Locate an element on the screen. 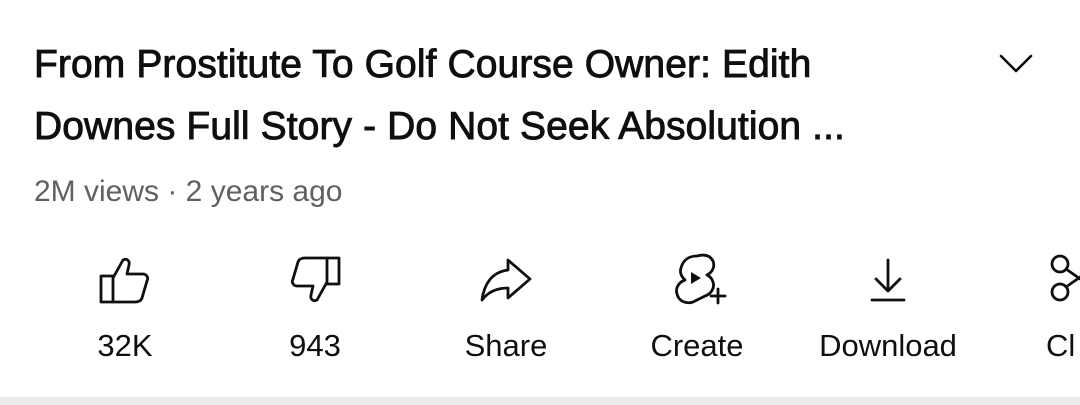 This screenshot has height=405, width=1080. create-label: Create is located at coordinates (697, 345).